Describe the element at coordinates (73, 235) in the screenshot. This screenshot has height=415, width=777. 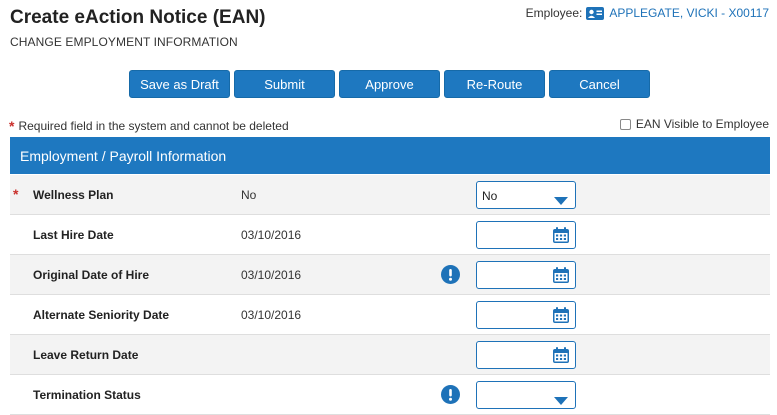
I see `field-label: Last Hire Date` at that location.